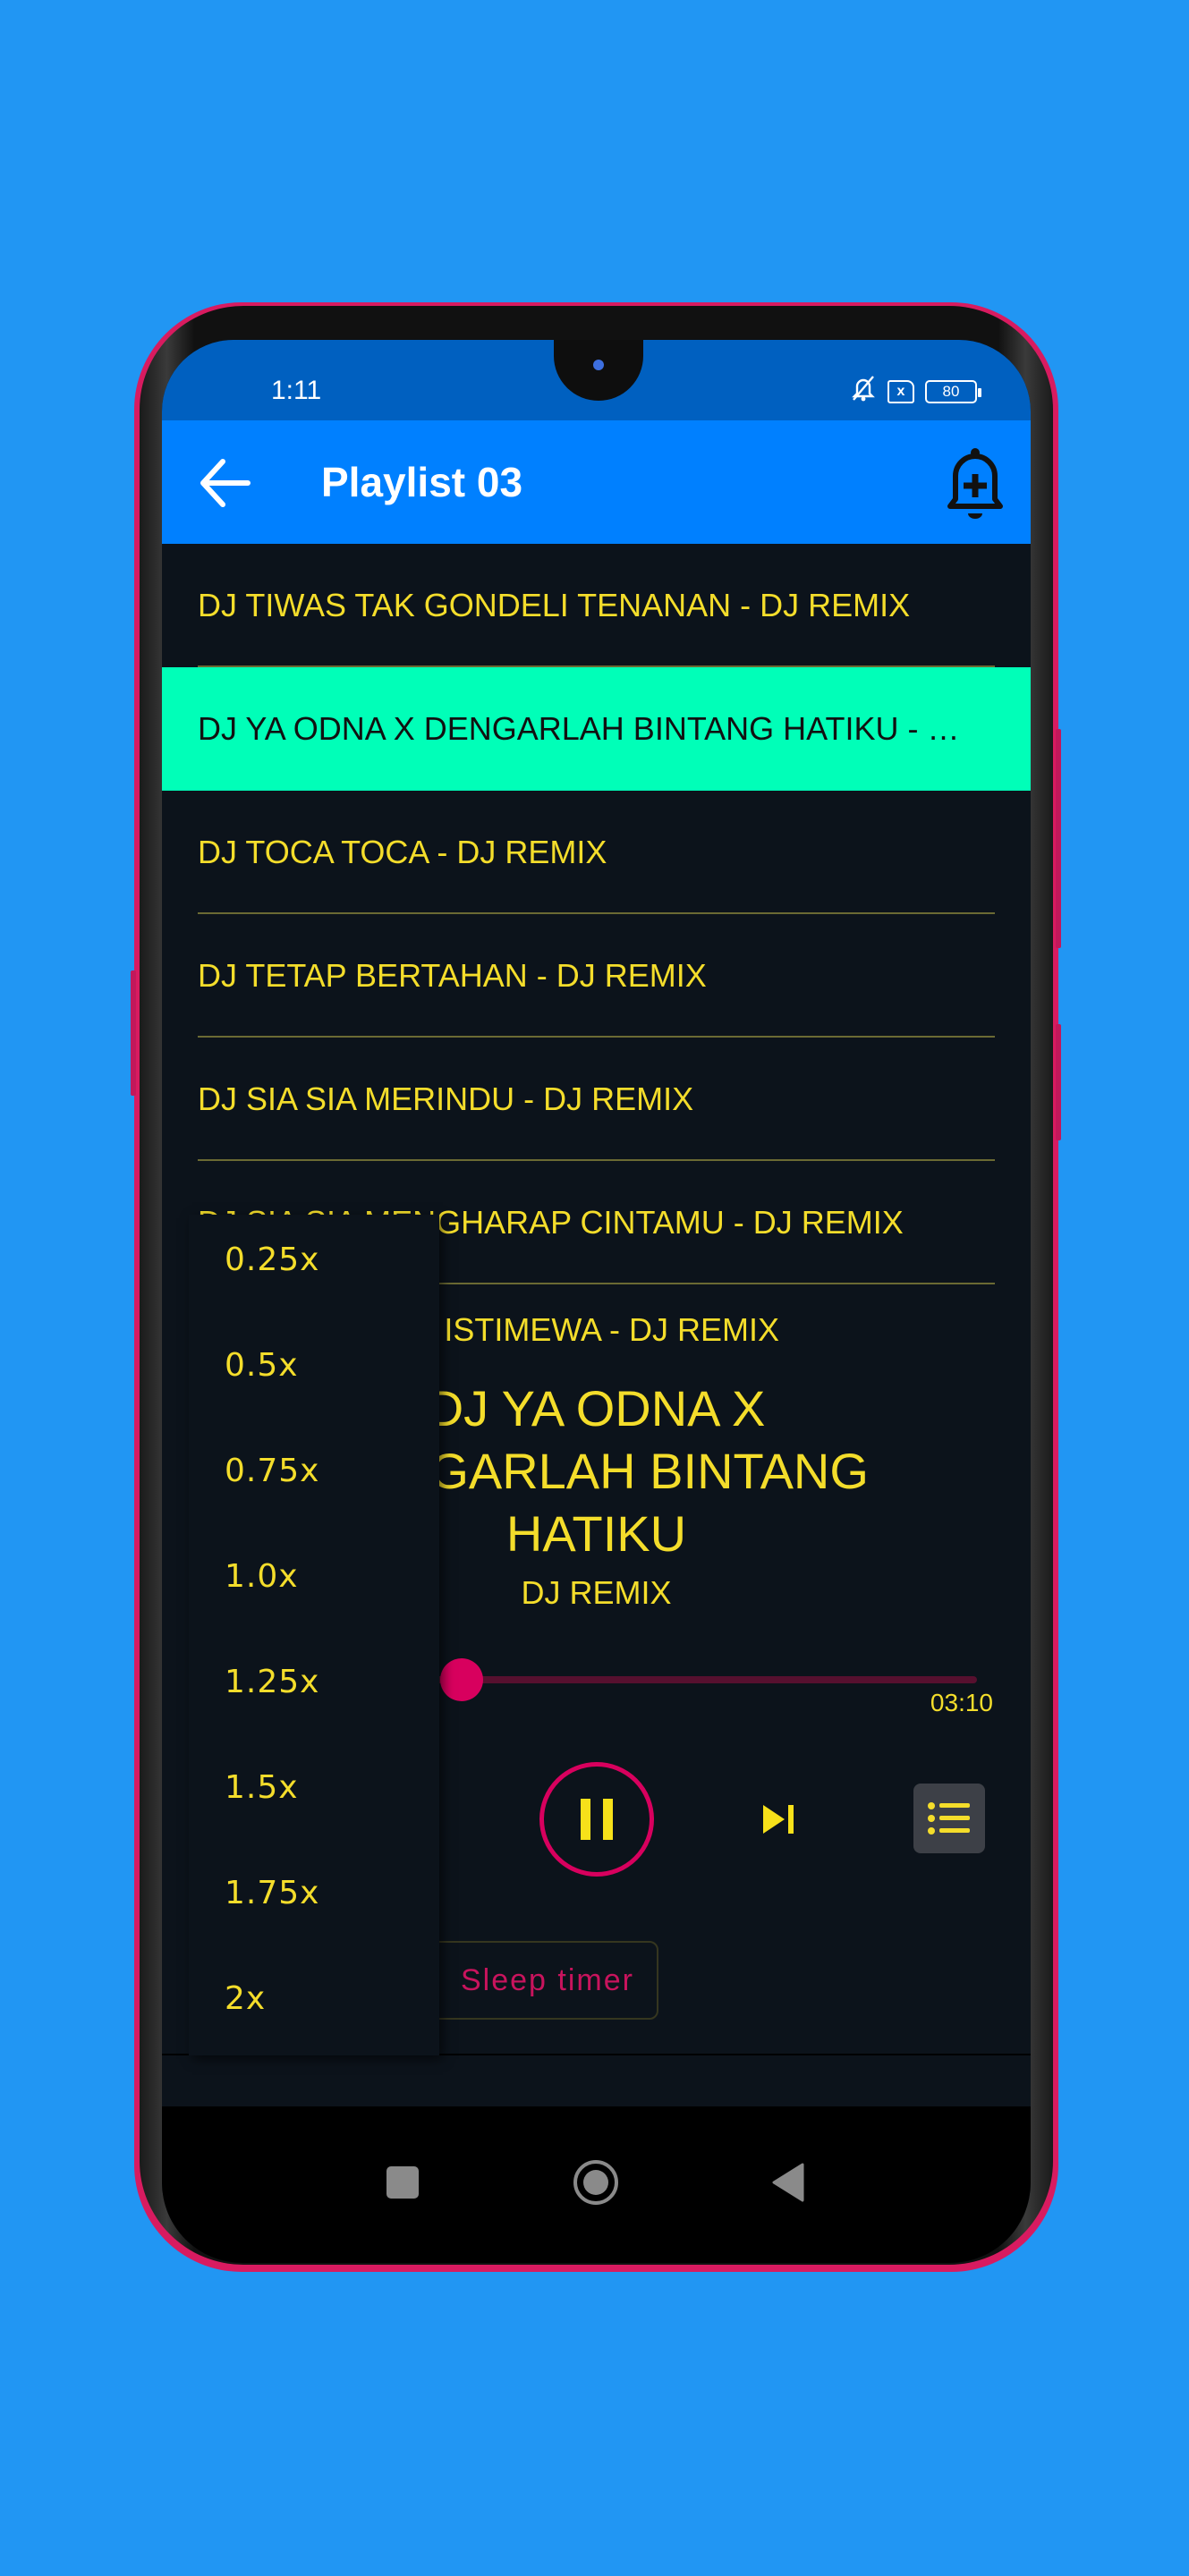  I want to click on playlist-item: DJ SIA SIA MERINDU - DJ REMIX, so click(596, 1099).